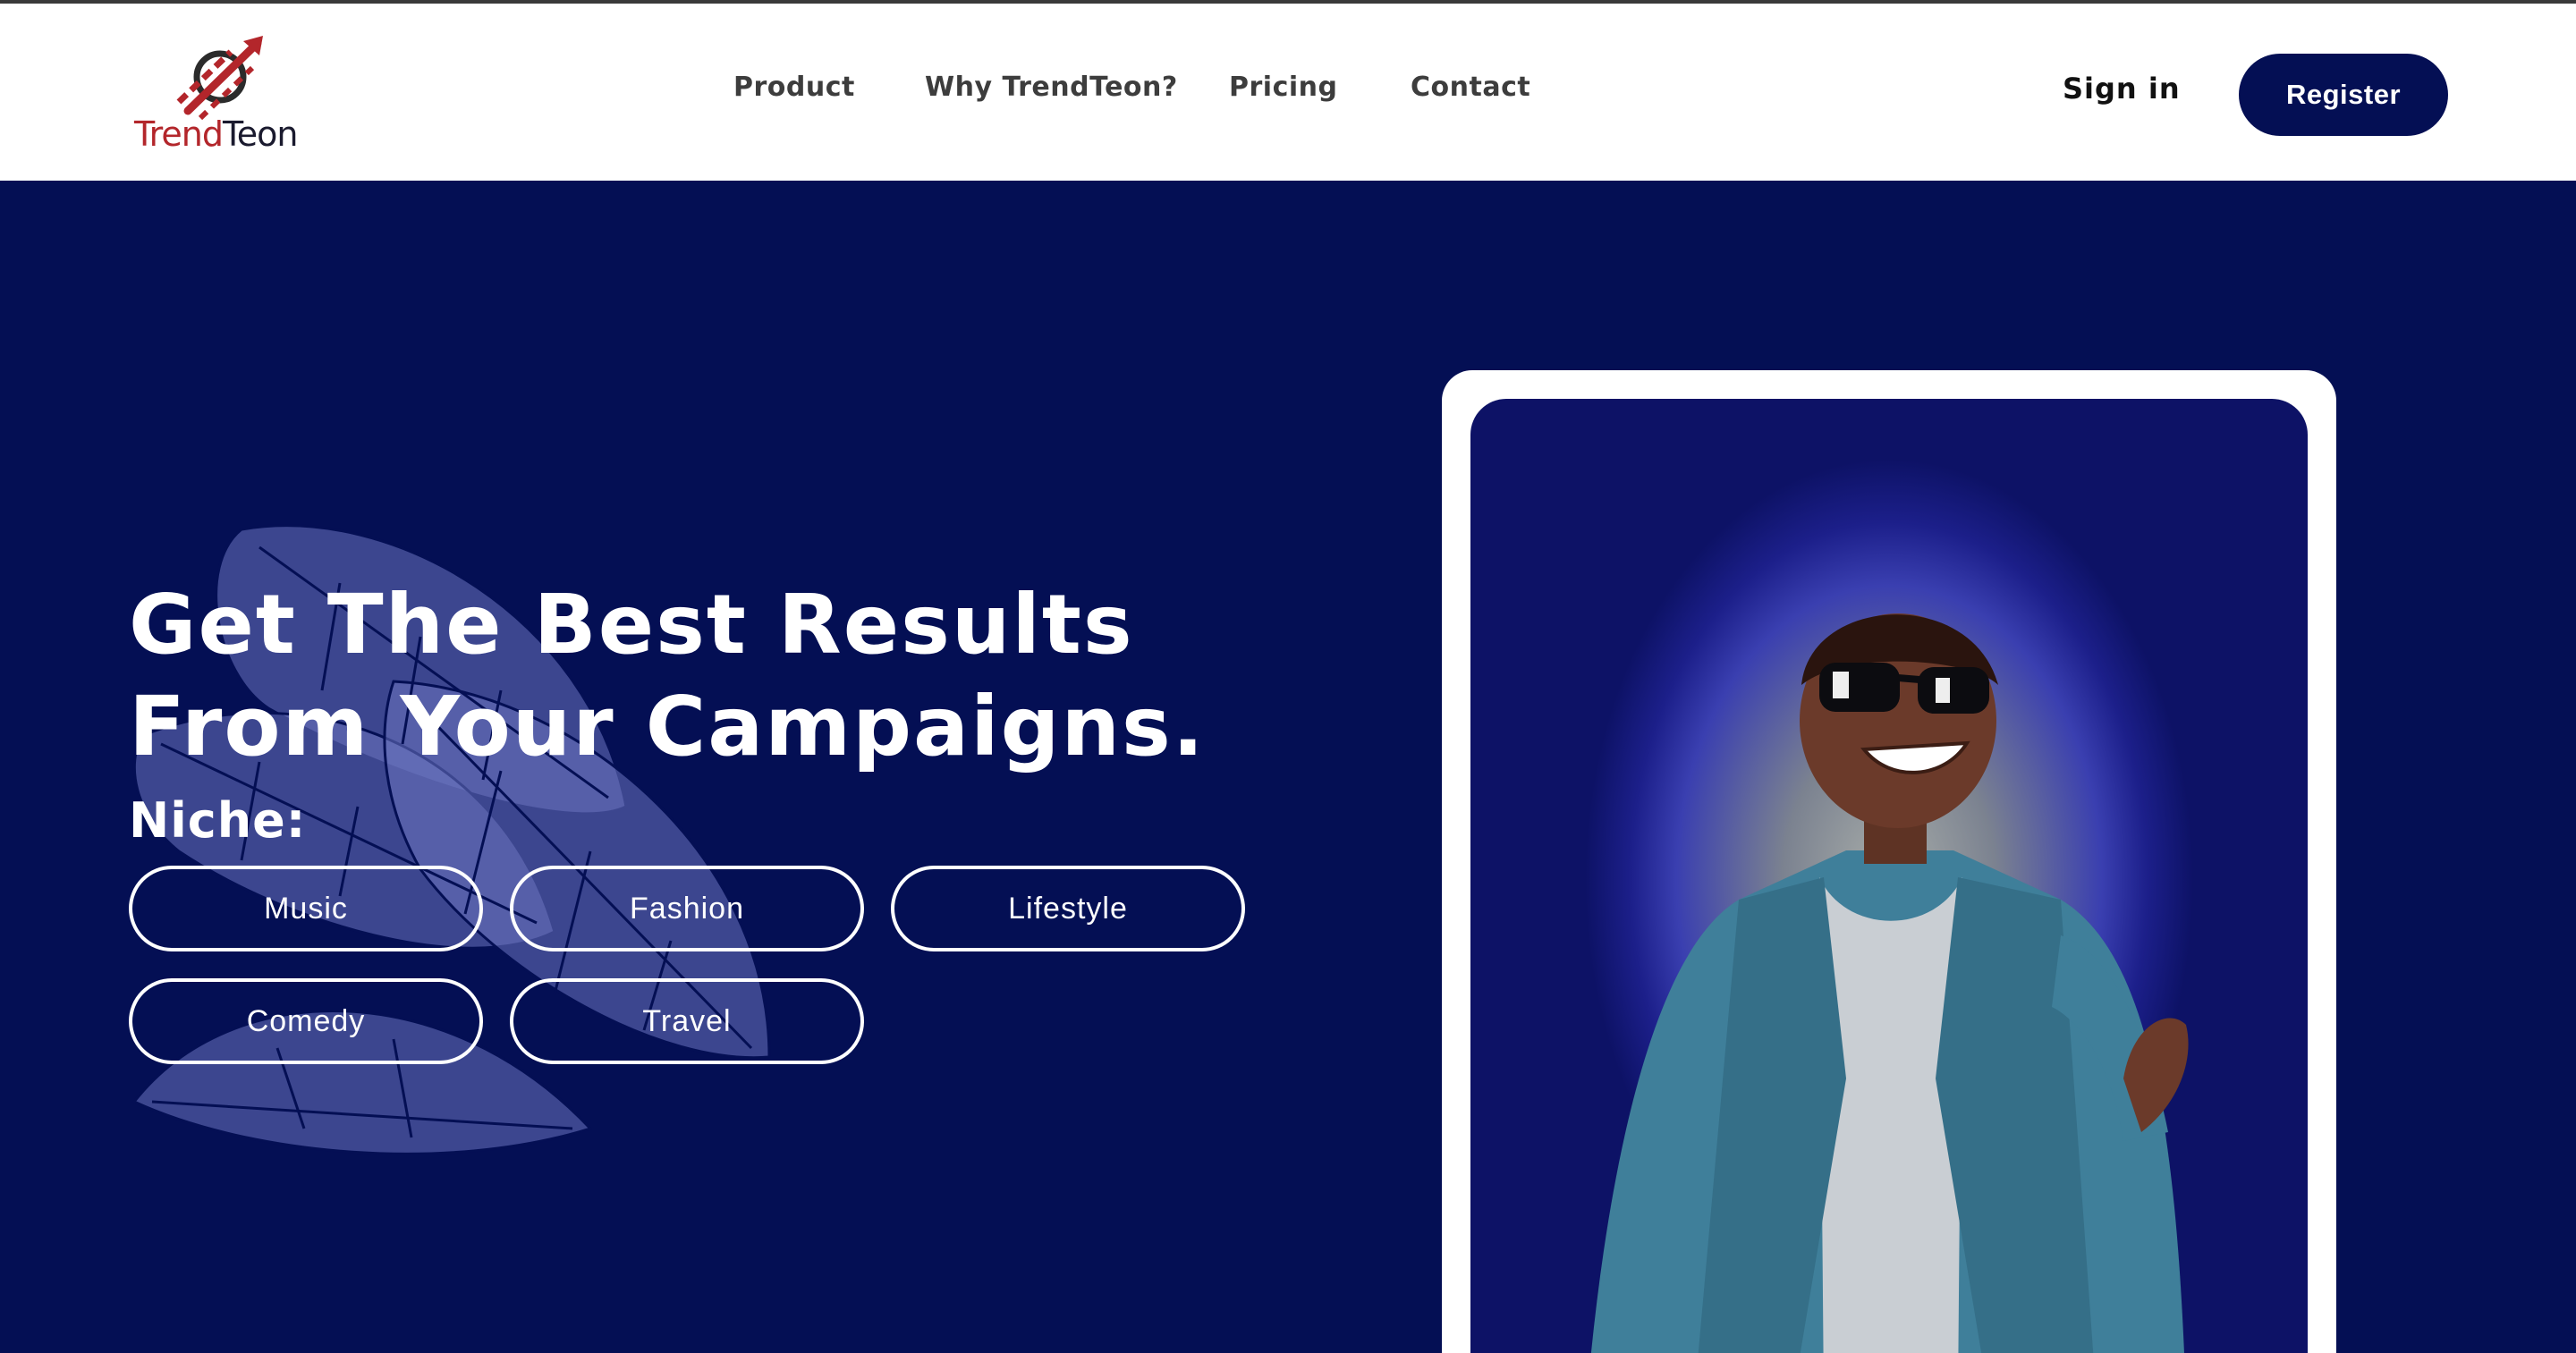 The image size is (2576, 1353). I want to click on niche-chip-comedy: Comedy, so click(306, 1021).